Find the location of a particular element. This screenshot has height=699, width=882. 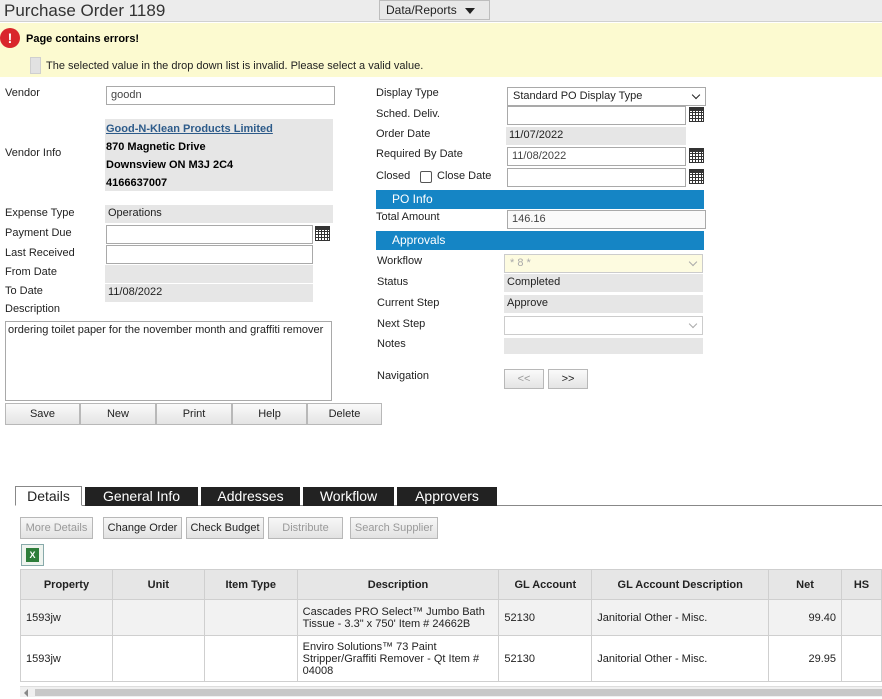

from-date-label: From Date is located at coordinates (31, 272).